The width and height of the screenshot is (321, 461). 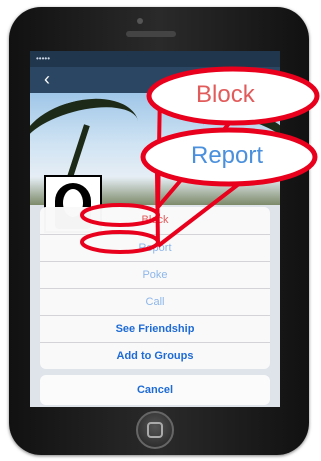 What do you see at coordinates (157, 209) in the screenshot?
I see `report-connector-line` at bounding box center [157, 209].